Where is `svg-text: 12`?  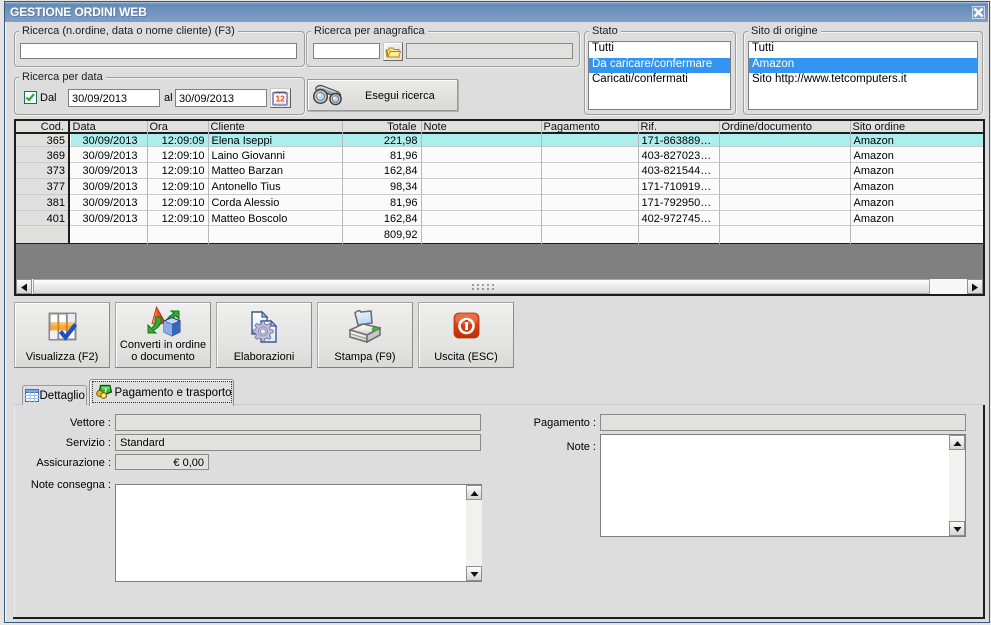
svg-text: 12 is located at coordinates (280, 99).